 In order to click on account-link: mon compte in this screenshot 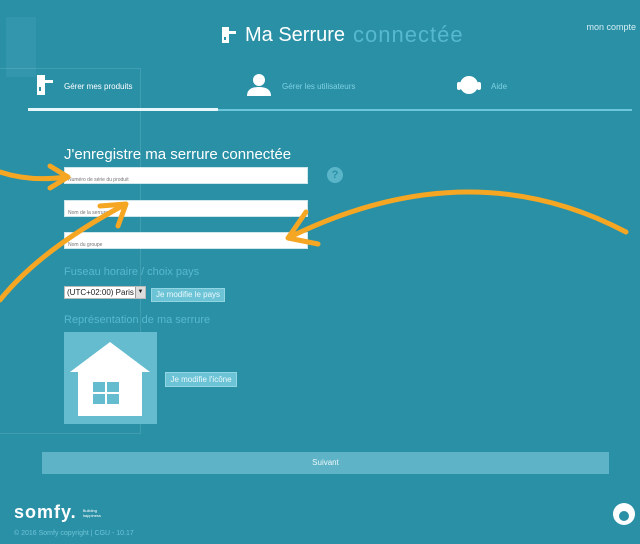, I will do `click(611, 27)`.